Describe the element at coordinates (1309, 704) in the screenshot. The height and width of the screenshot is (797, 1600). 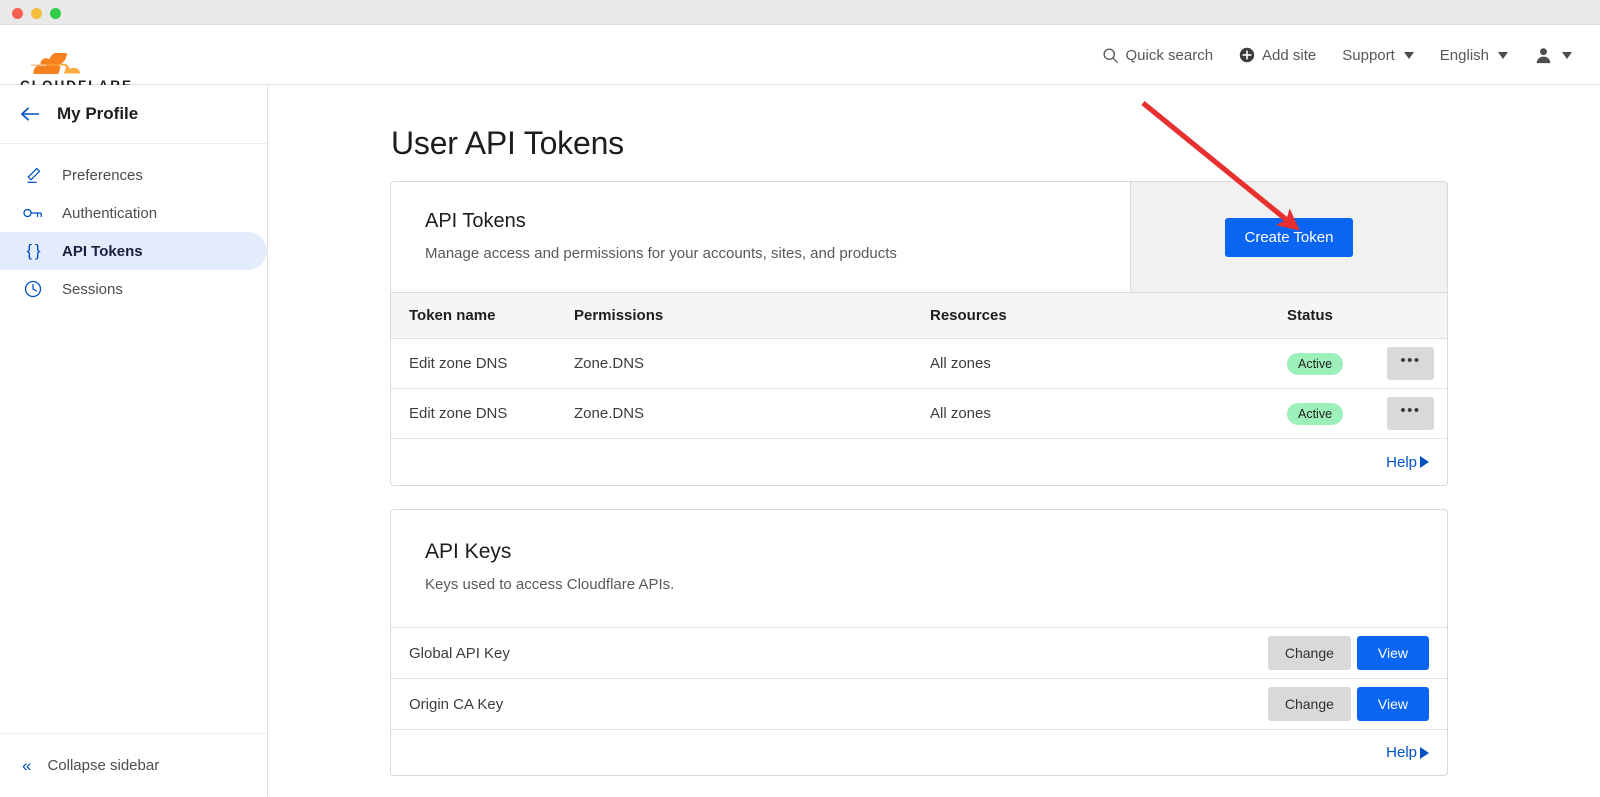
I see `change-origin-ca-key-button: Change` at that location.